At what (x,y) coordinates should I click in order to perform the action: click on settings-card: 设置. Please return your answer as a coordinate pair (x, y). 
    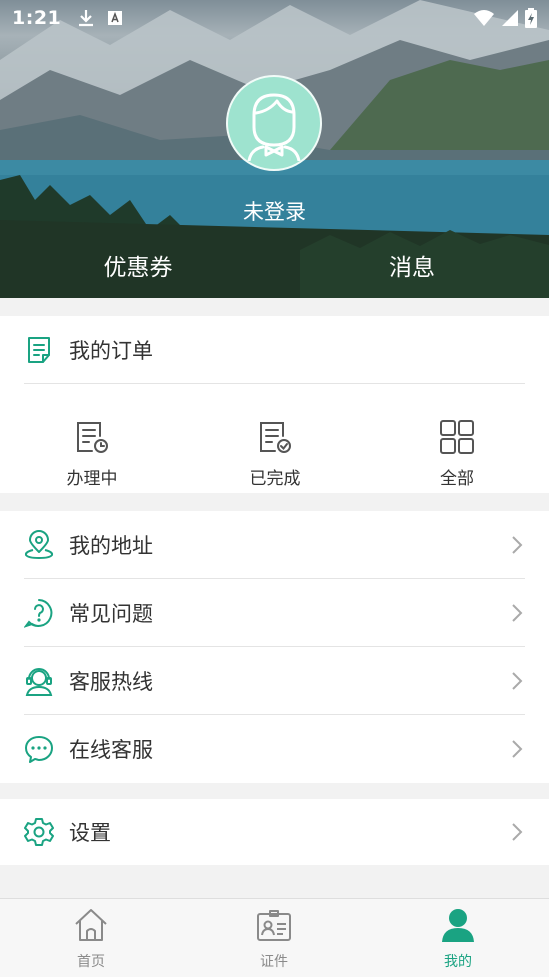
    Looking at the image, I should click on (274, 832).